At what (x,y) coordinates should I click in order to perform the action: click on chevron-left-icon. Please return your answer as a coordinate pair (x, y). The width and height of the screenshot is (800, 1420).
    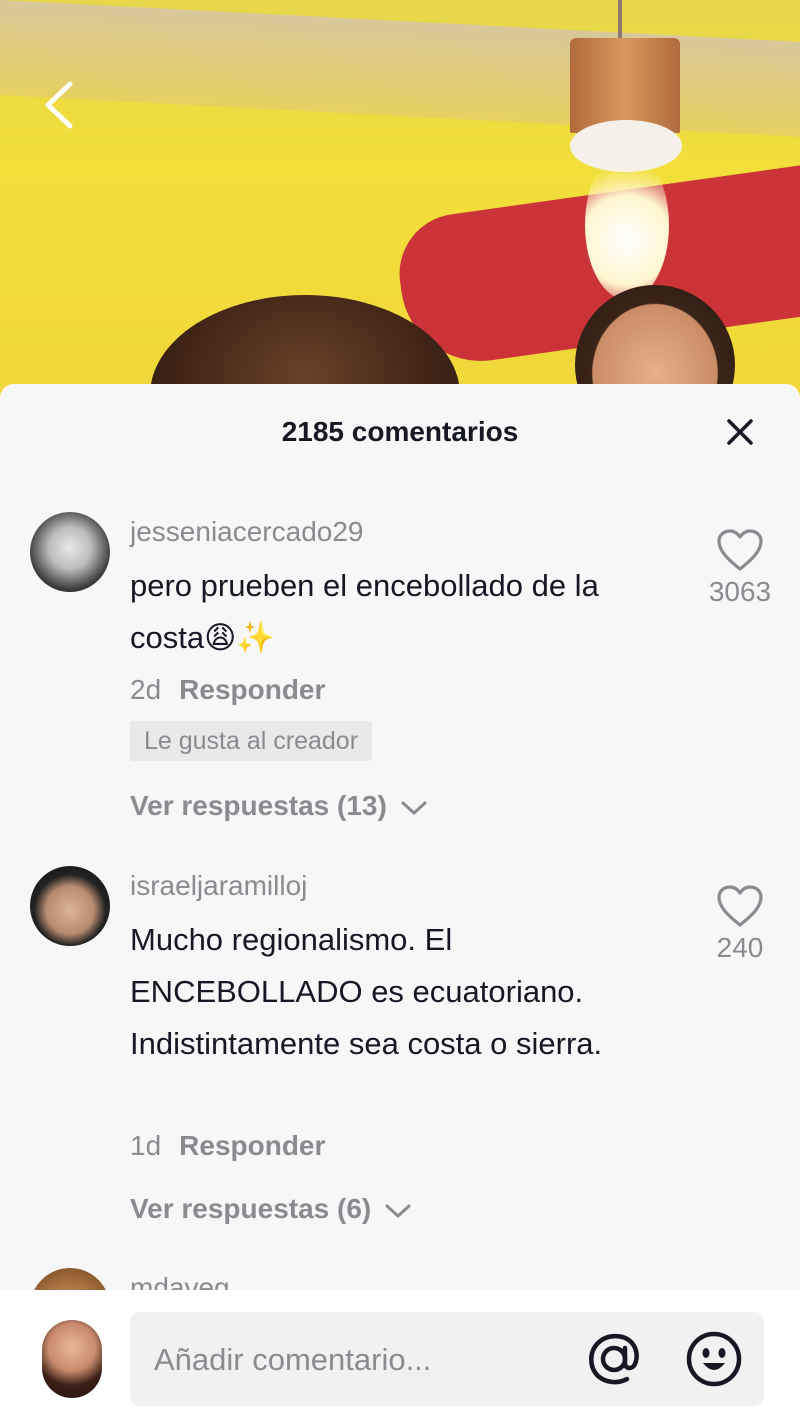
    Looking at the image, I should click on (59, 105).